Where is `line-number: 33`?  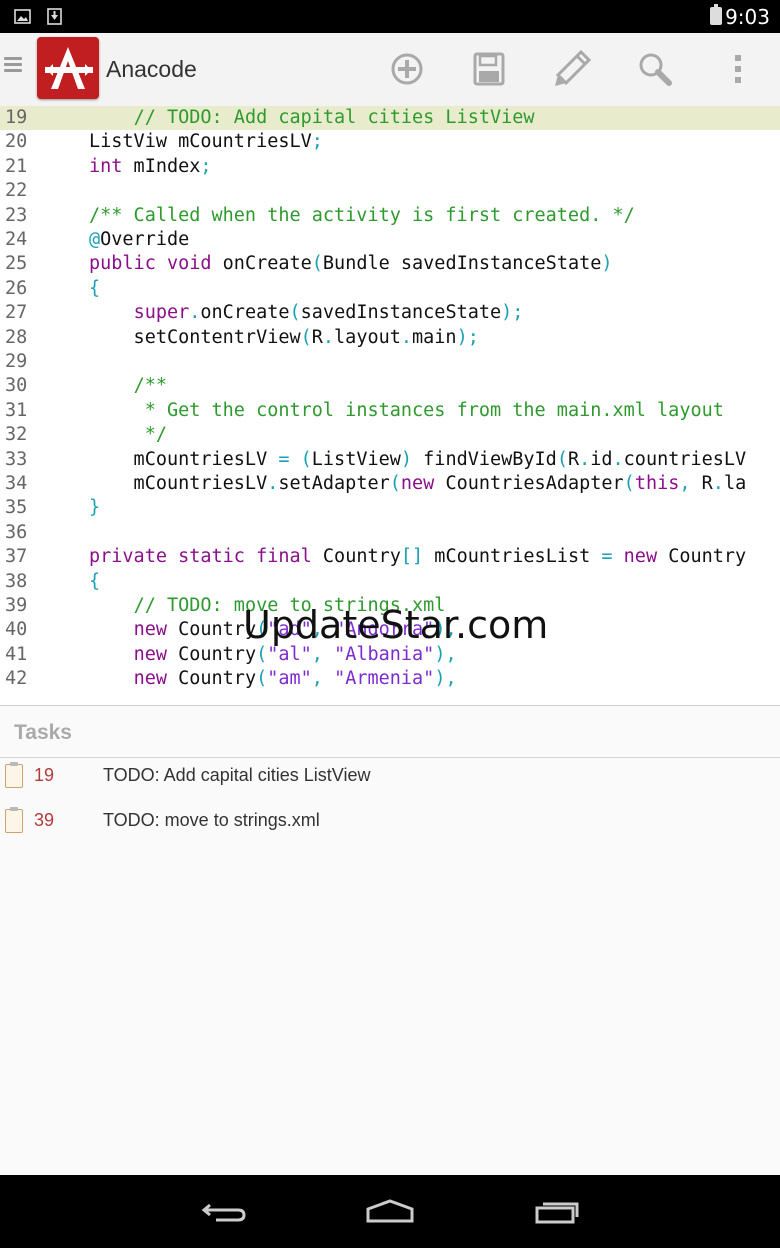 line-number: 33 is located at coordinates (16, 459).